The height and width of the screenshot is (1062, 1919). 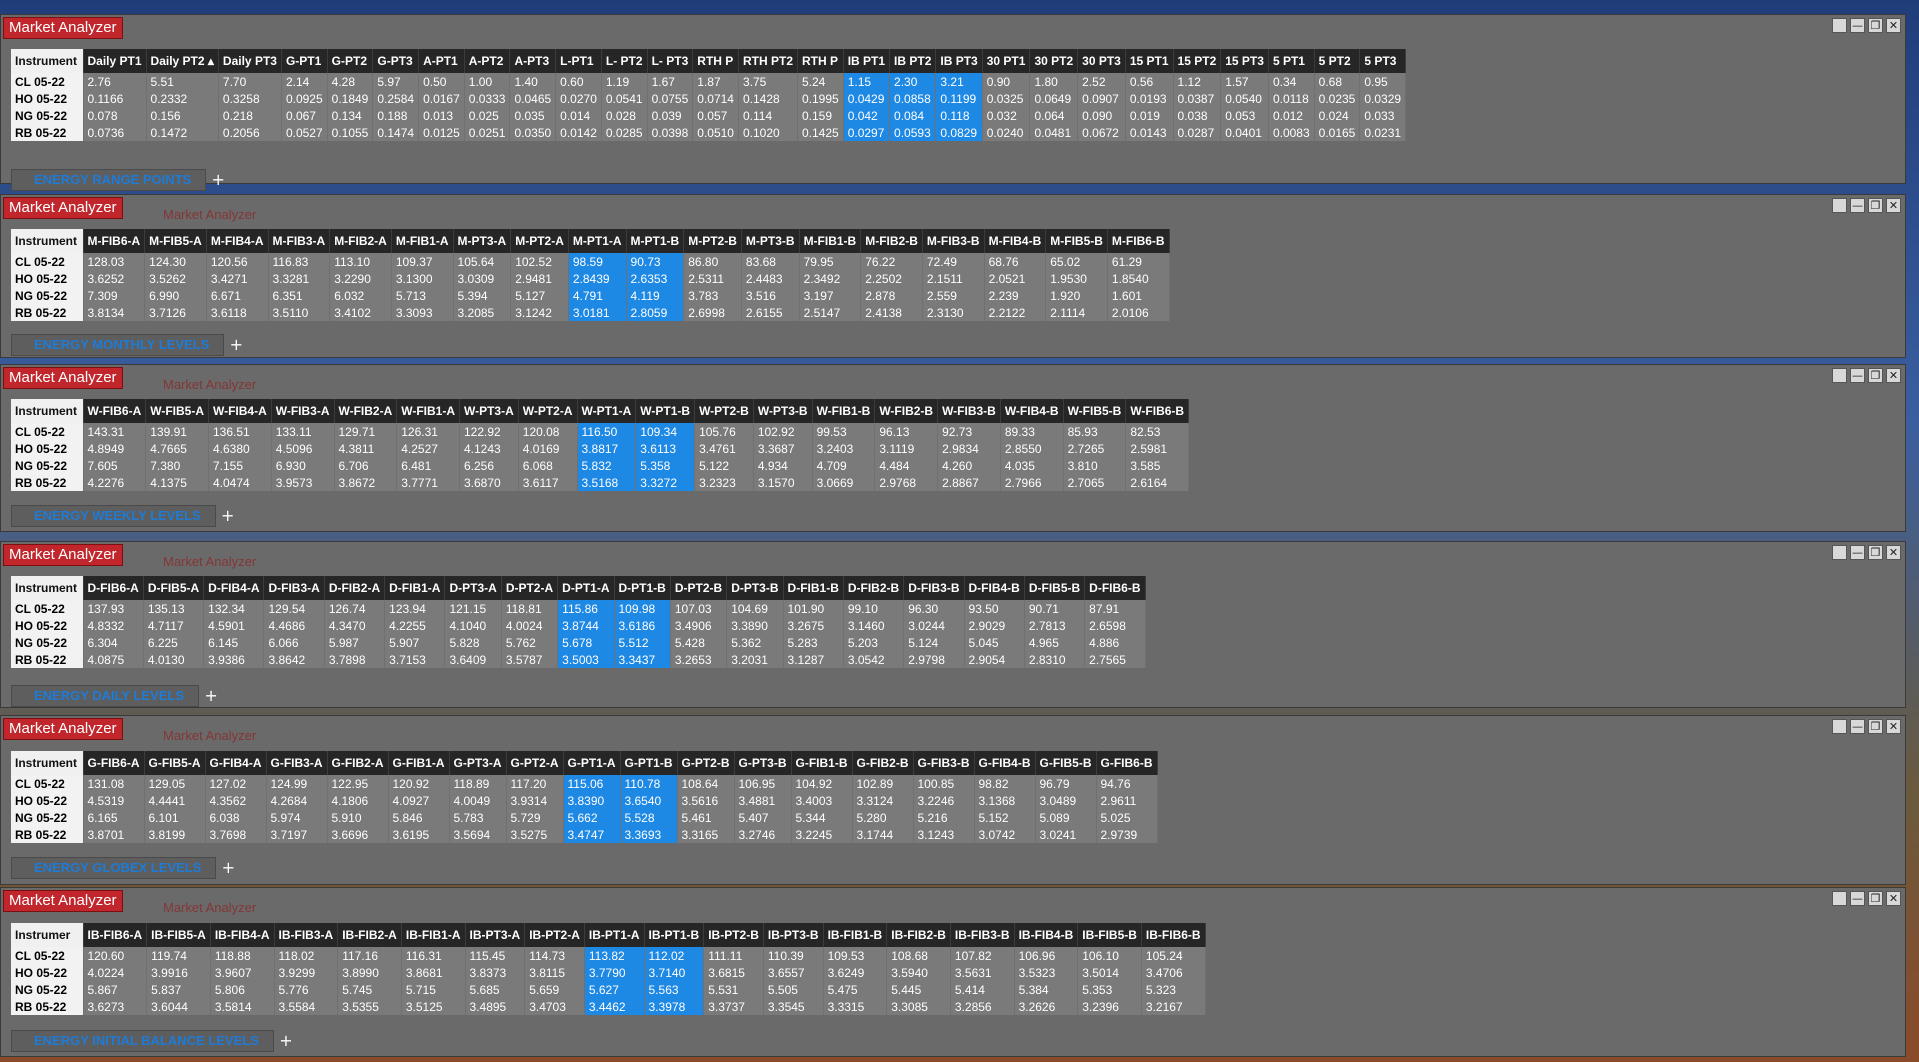 I want to click on column-header: W-FIB1-A, so click(x=428, y=411).